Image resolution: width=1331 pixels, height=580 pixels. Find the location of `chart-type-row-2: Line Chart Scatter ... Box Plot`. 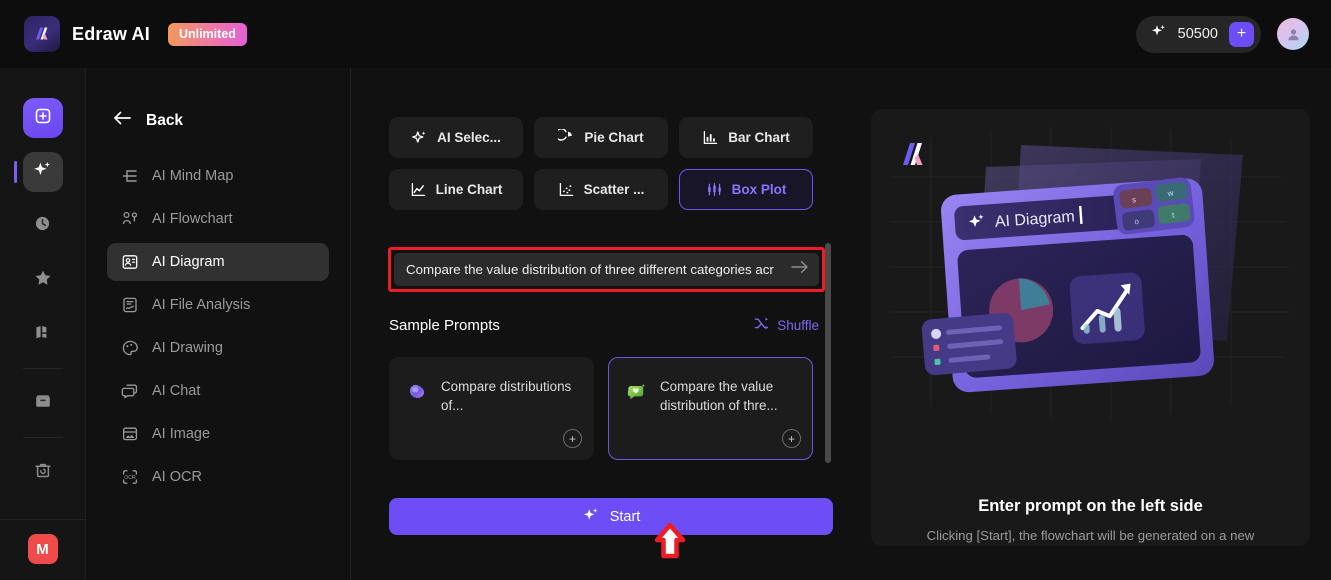

chart-type-row-2: Line Chart Scatter ... Box Plot is located at coordinates (604, 189).